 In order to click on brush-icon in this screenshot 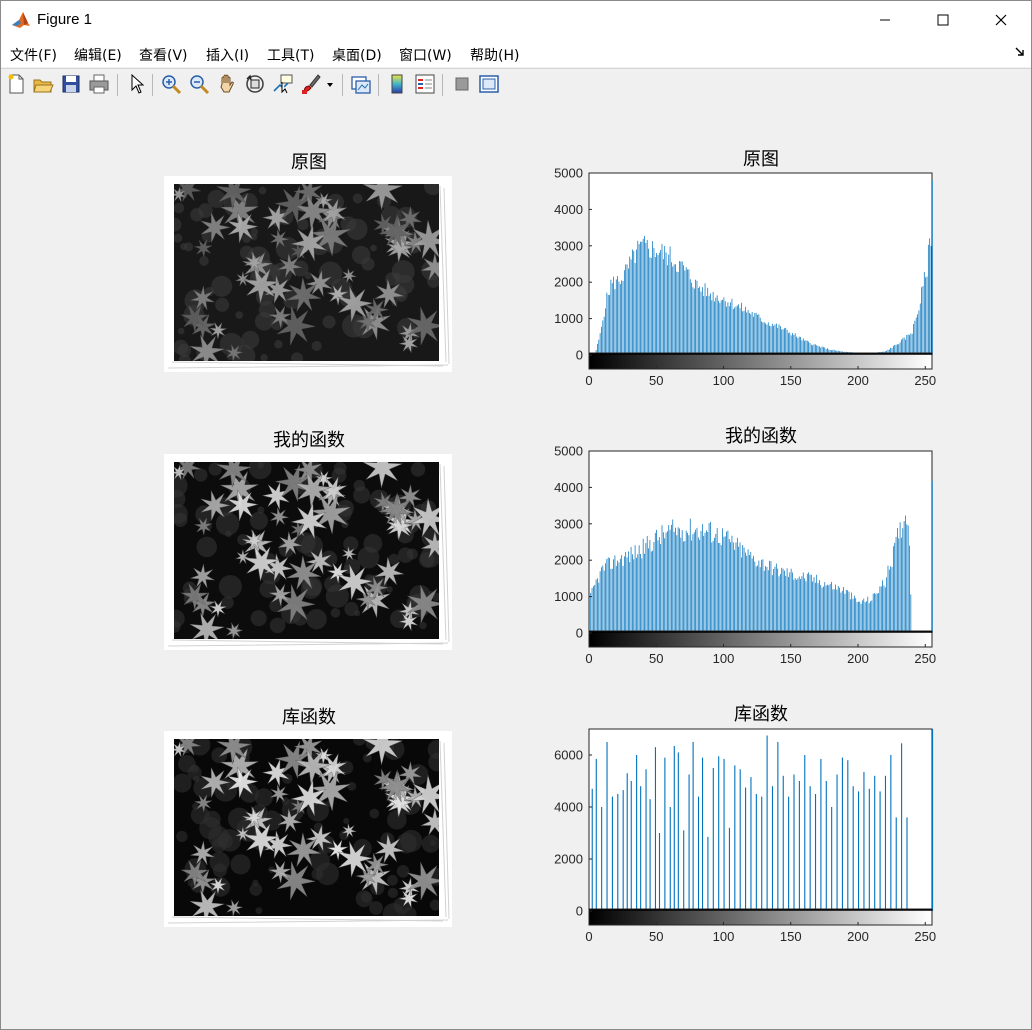, I will do `click(311, 84)`.